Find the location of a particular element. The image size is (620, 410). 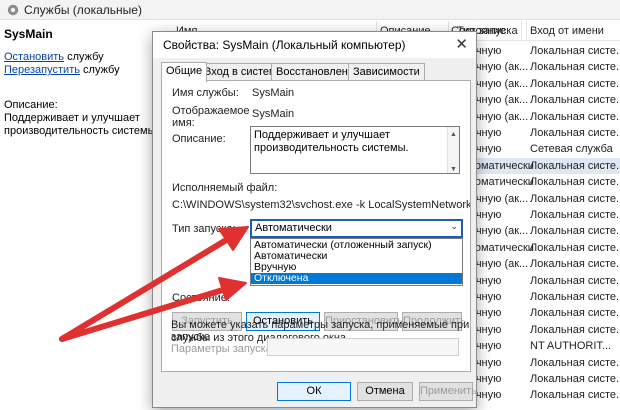

service-state-label: Состояние: is located at coordinates (201, 298).